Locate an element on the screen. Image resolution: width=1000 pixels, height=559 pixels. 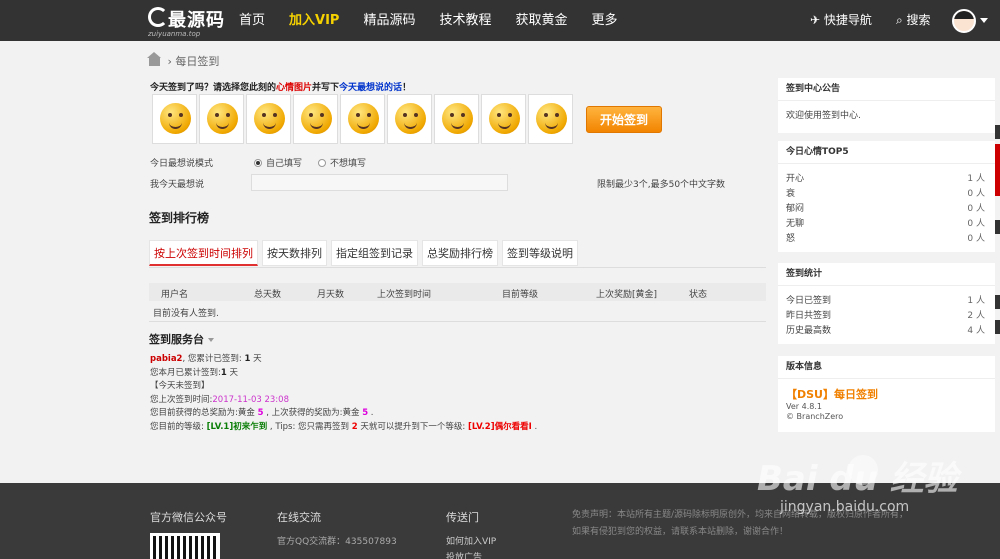
stat-value: 1 人 is located at coordinates (976, 301).